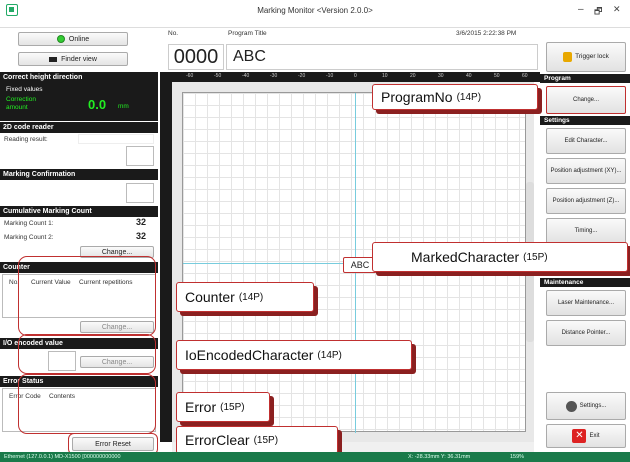 This screenshot has width=630, height=462. I want to click on settings-section-header: Settings, so click(585, 120).